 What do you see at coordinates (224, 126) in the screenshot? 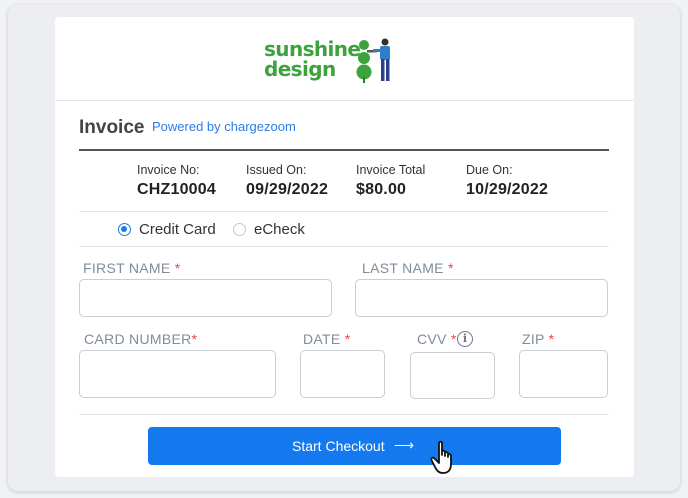
I see `powered-by-link: Powered by chargezoom` at bounding box center [224, 126].